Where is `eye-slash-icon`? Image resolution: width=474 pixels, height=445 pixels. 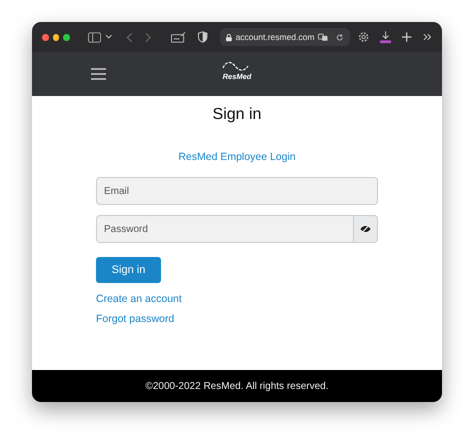
eye-slash-icon is located at coordinates (365, 229).